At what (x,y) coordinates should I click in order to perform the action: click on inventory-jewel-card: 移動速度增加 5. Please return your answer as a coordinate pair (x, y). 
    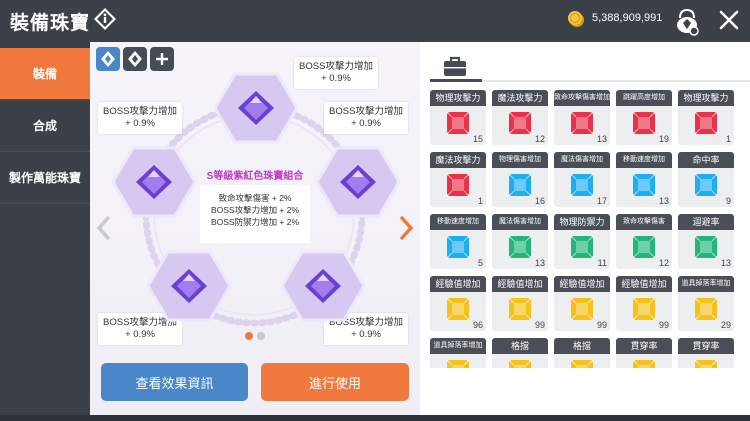
    Looking at the image, I should click on (458, 241).